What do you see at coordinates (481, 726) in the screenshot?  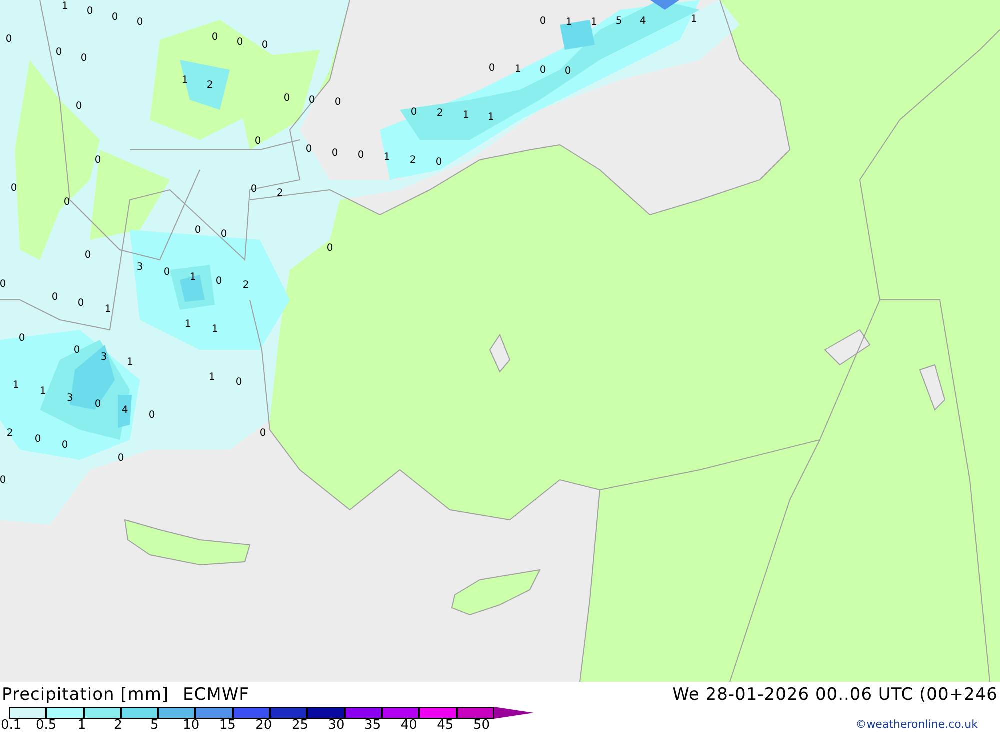 I see `scale-label: 50` at bounding box center [481, 726].